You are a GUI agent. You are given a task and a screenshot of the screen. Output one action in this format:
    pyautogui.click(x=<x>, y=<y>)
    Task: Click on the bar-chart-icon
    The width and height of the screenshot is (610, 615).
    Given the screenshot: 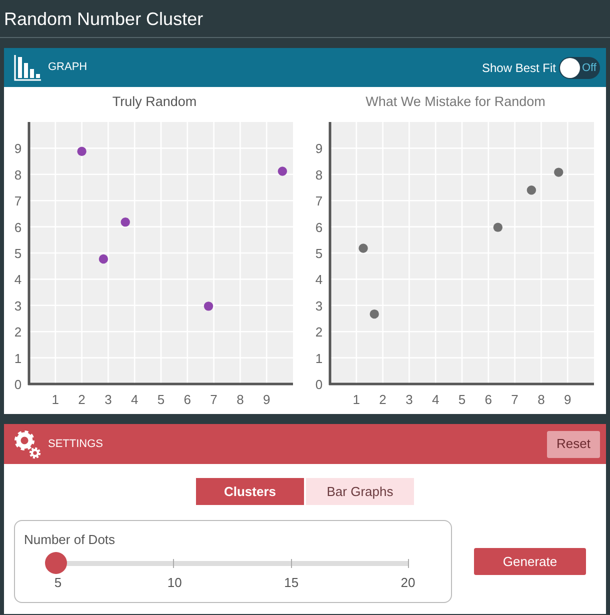 What is the action you would take?
    pyautogui.click(x=27, y=67)
    